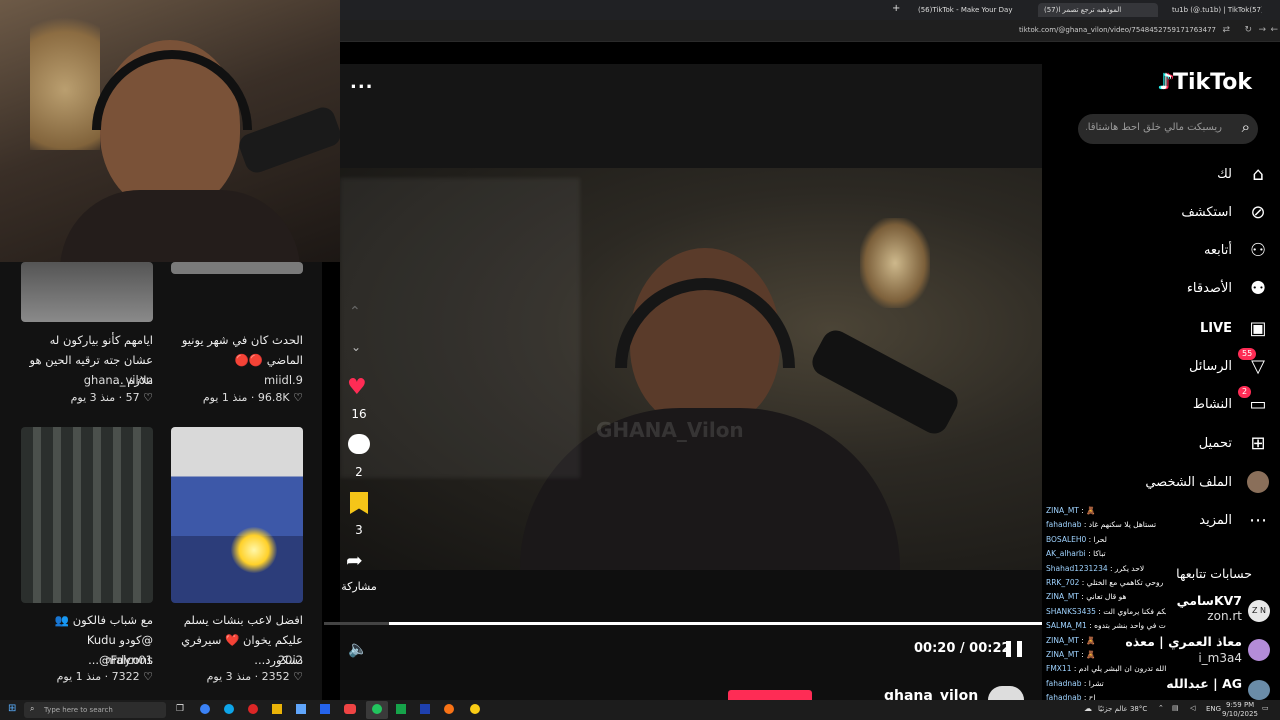 This screenshot has width=1280, height=720. What do you see at coordinates (354, 560) in the screenshot?
I see `share-arrow-icon: ➦` at bounding box center [354, 560].